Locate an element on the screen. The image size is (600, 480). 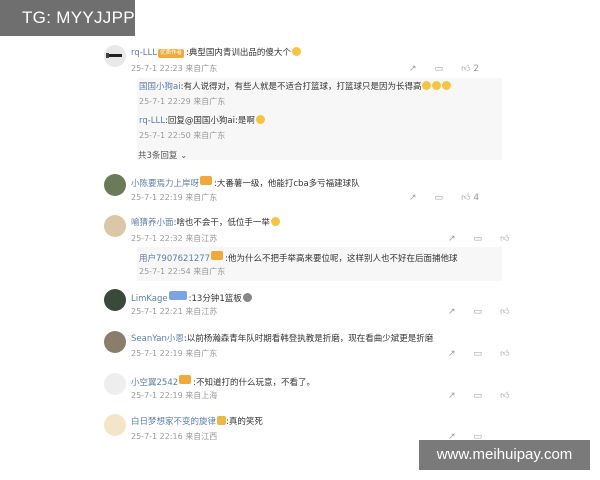
comment-text: 小空翼2542 :不知道打的什么玩意，不看了。 is located at coordinates (223, 382).